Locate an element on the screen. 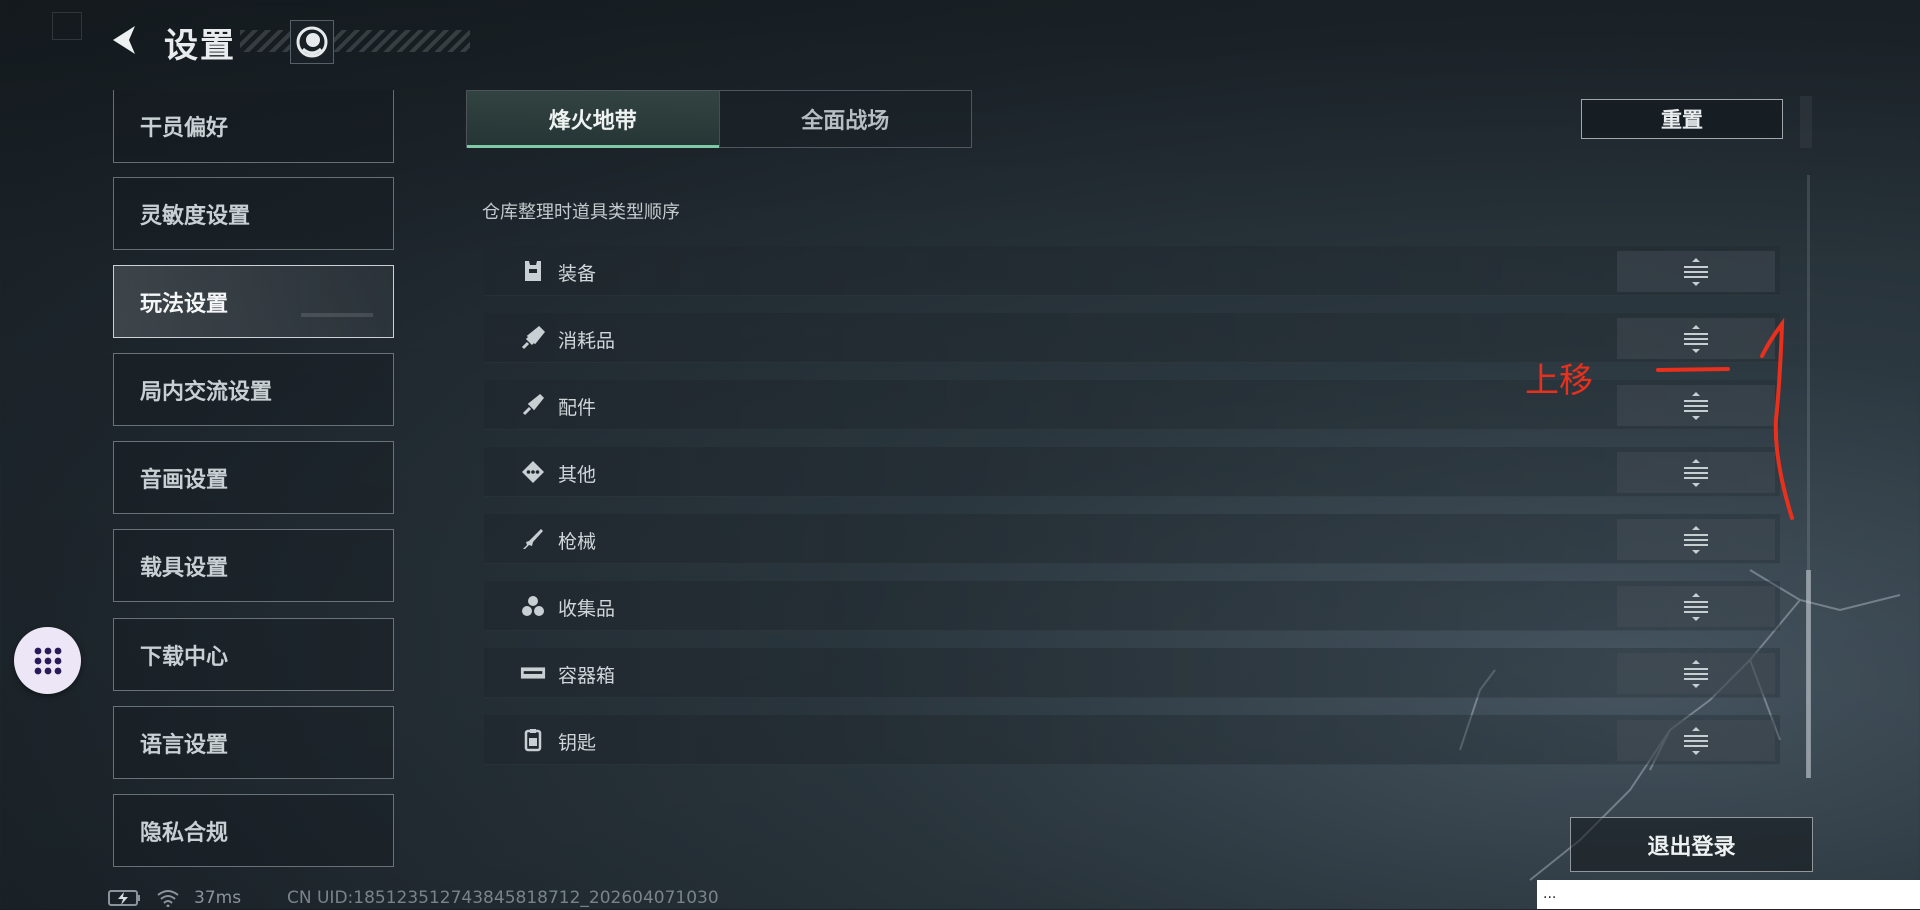  annotation-text: 上移 is located at coordinates (1559, 381).